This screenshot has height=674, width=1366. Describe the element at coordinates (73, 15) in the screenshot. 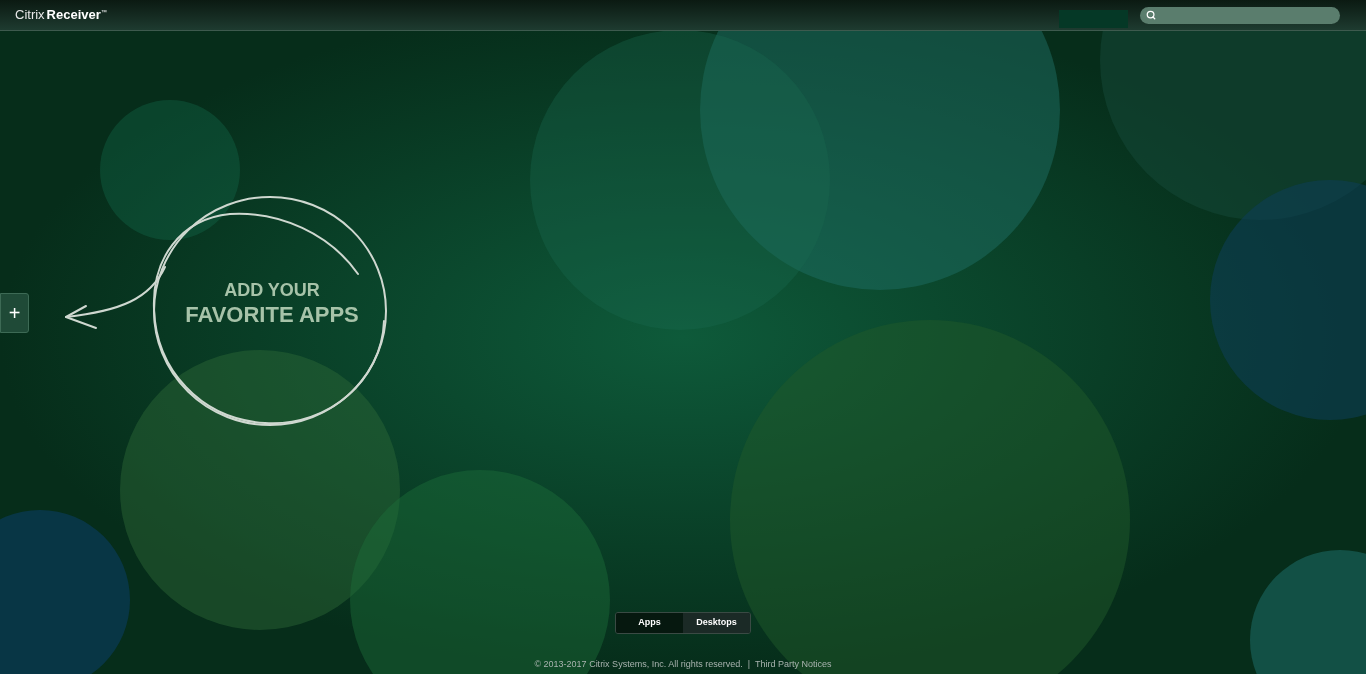

I see `logo-product: Receiver` at that location.